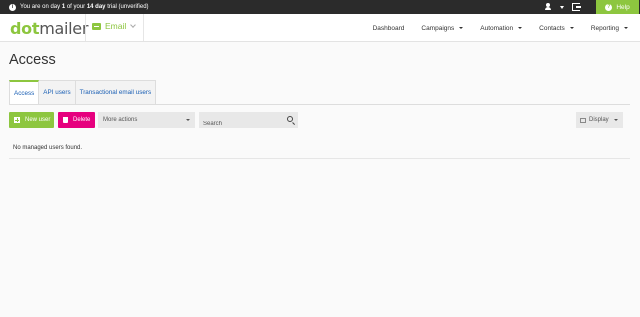 This screenshot has width=640, height=317. What do you see at coordinates (290, 119) in the screenshot?
I see `search-icon` at bounding box center [290, 119].